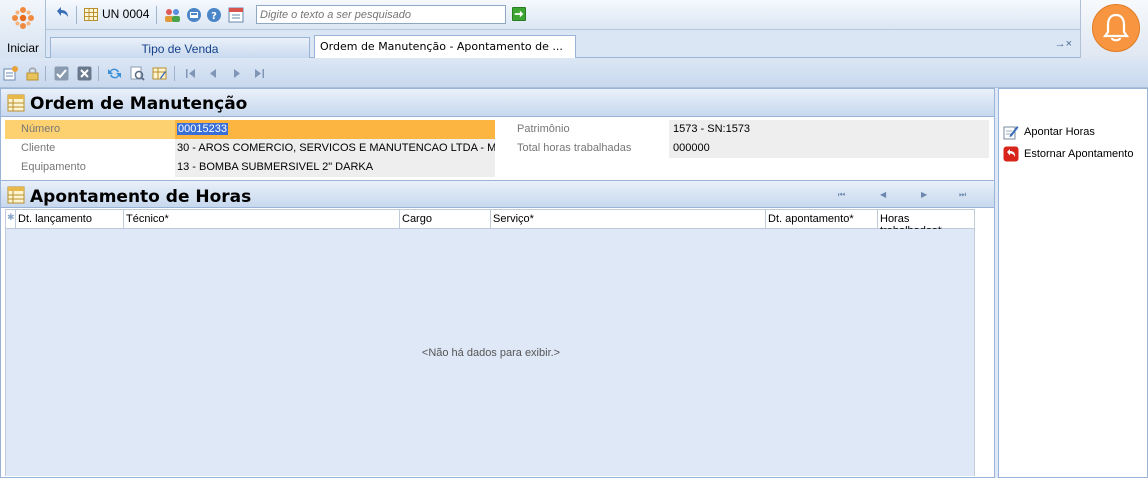  I want to click on apontar-horas-button: Apontar Horas, so click(1049, 132).